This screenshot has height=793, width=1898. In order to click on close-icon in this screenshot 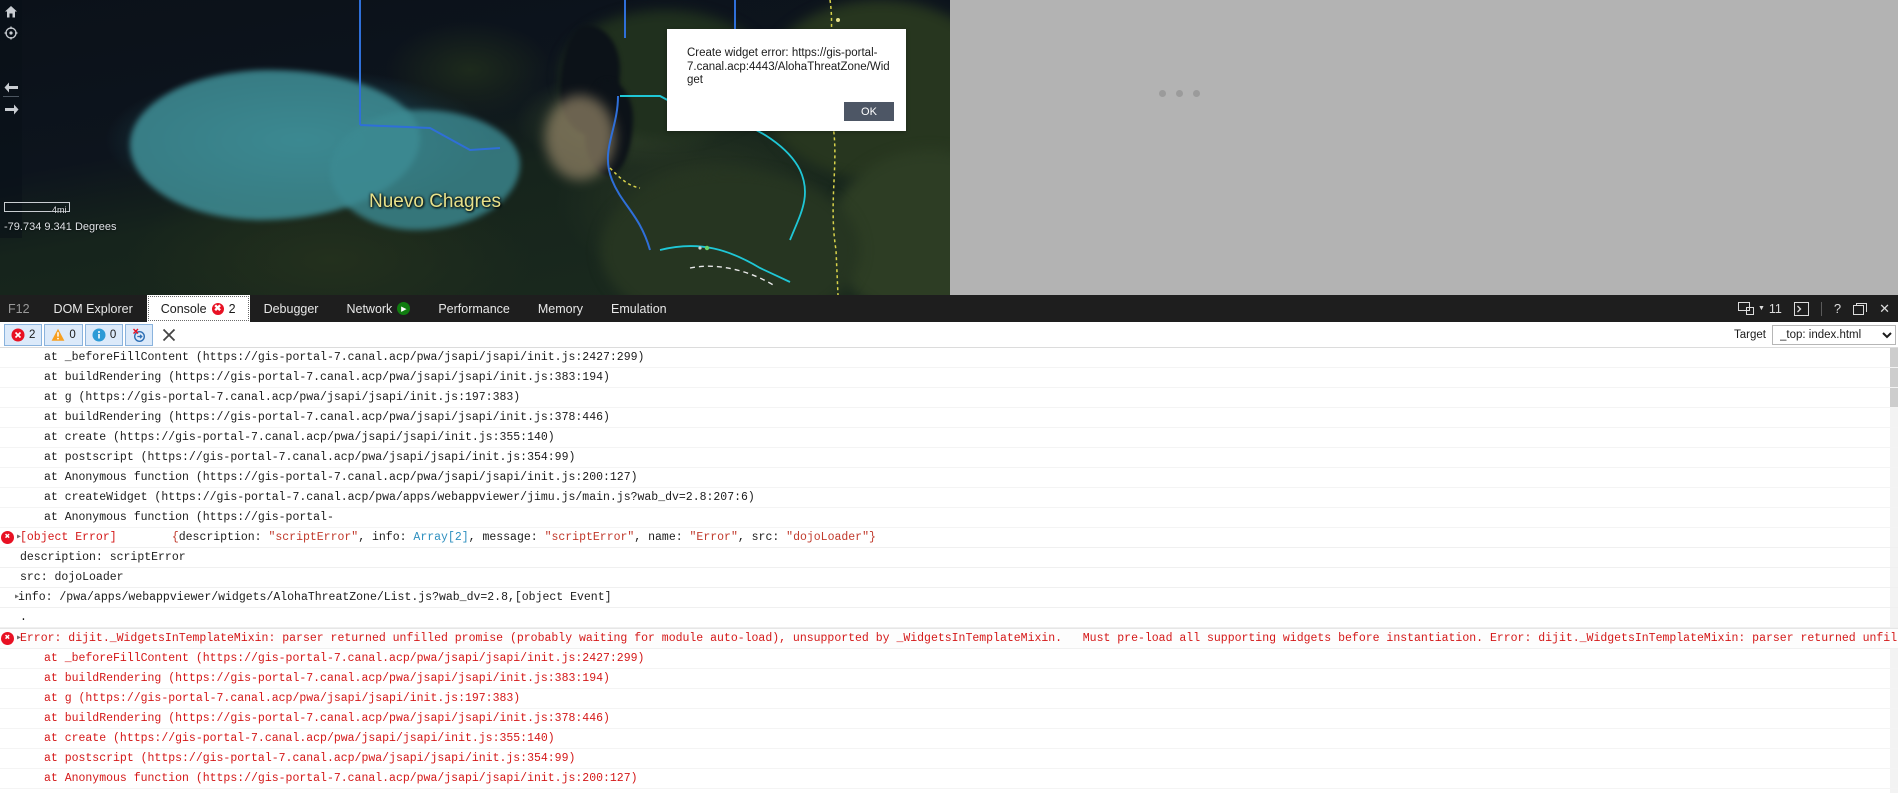, I will do `click(169, 334)`.